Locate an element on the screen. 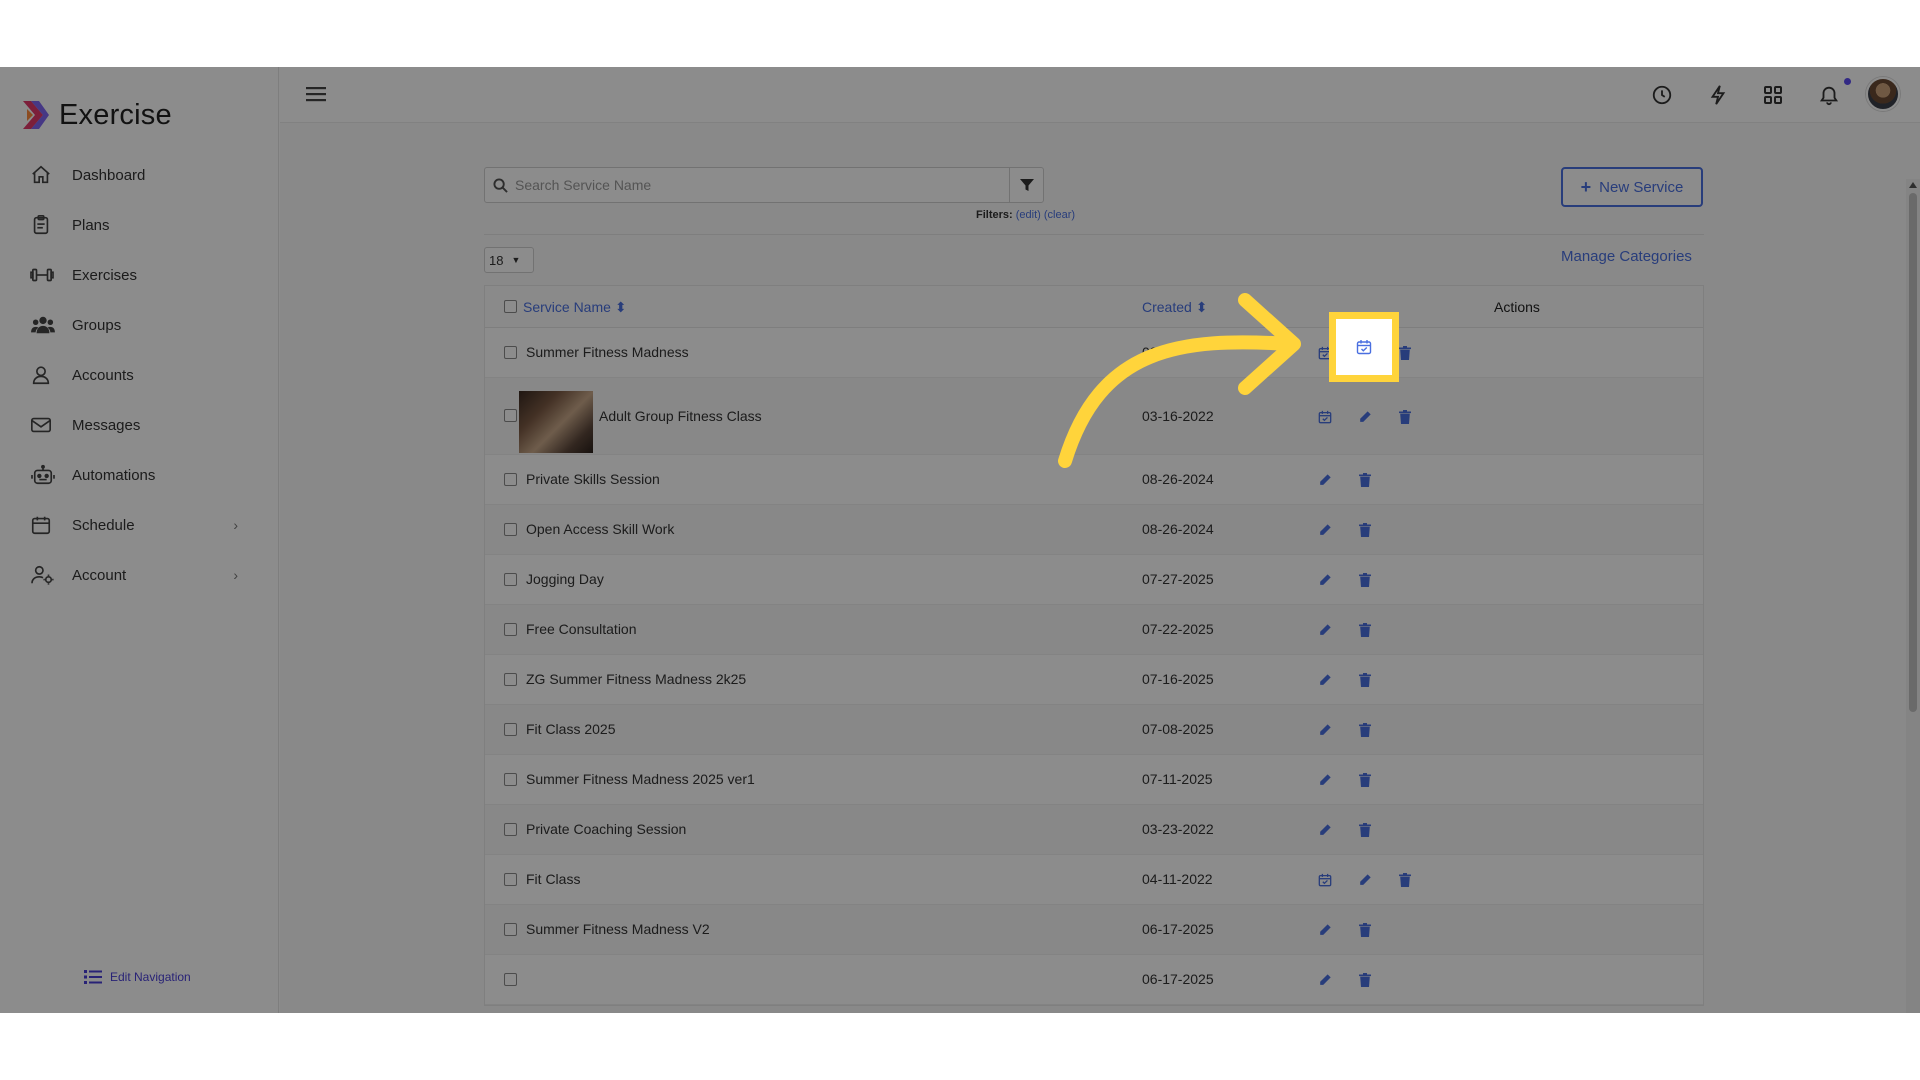  filter-button is located at coordinates (1026, 185).